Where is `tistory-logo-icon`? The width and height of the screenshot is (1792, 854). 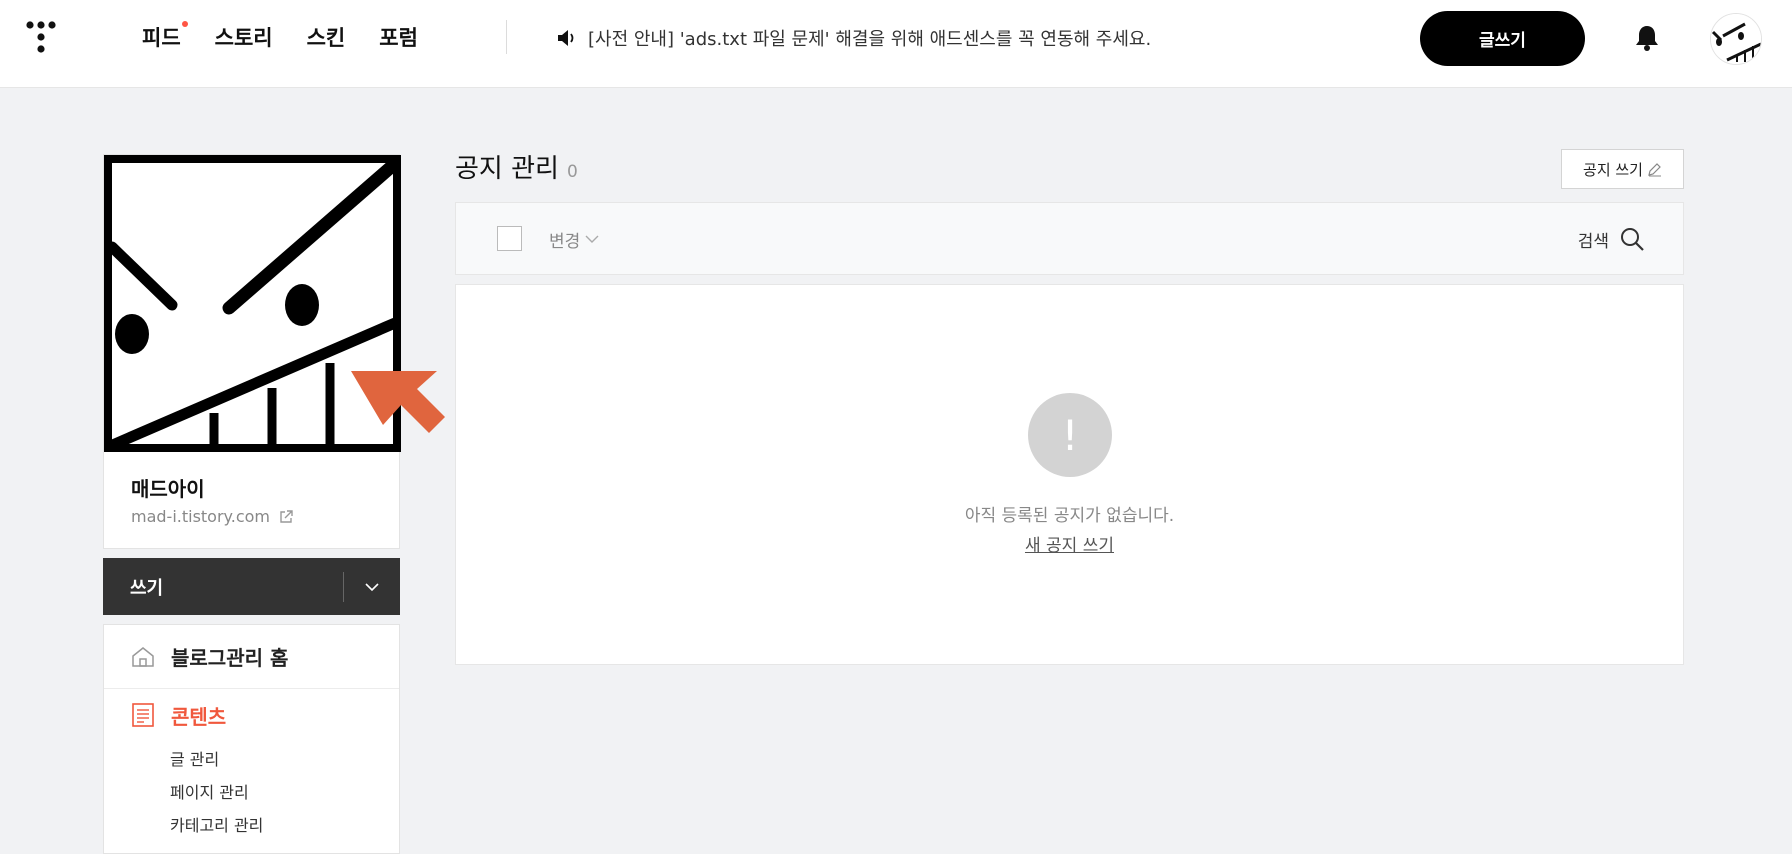 tistory-logo-icon is located at coordinates (44, 38).